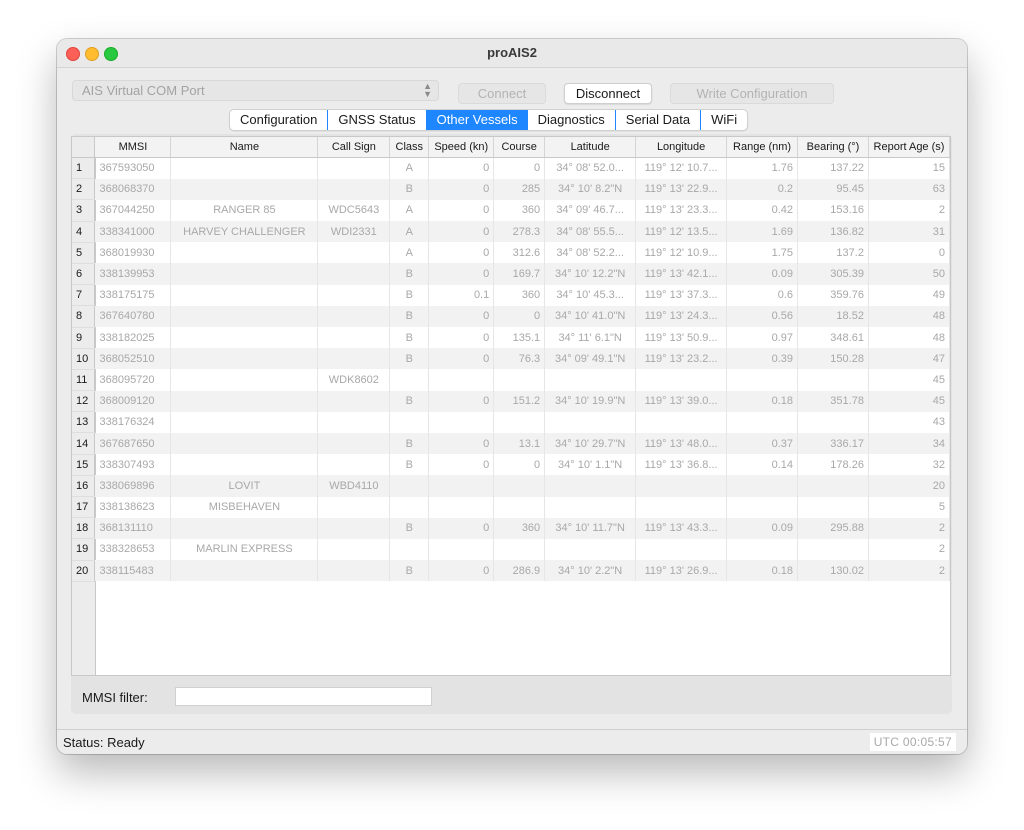  I want to click on name-cell: HARVEY CHALLENGER, so click(244, 232).